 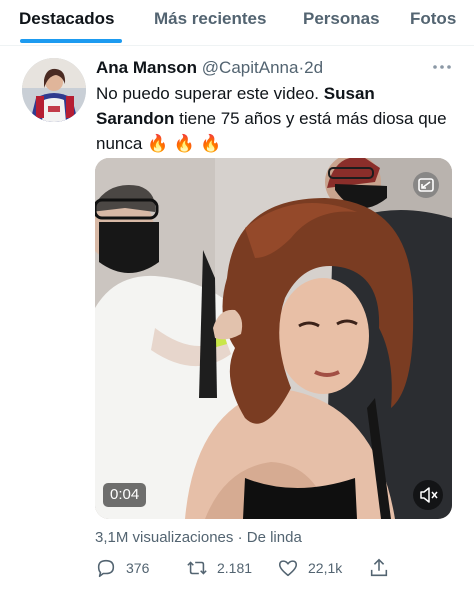 What do you see at coordinates (210, 19) in the screenshot?
I see `tab-mas-recientes: Más recientes` at bounding box center [210, 19].